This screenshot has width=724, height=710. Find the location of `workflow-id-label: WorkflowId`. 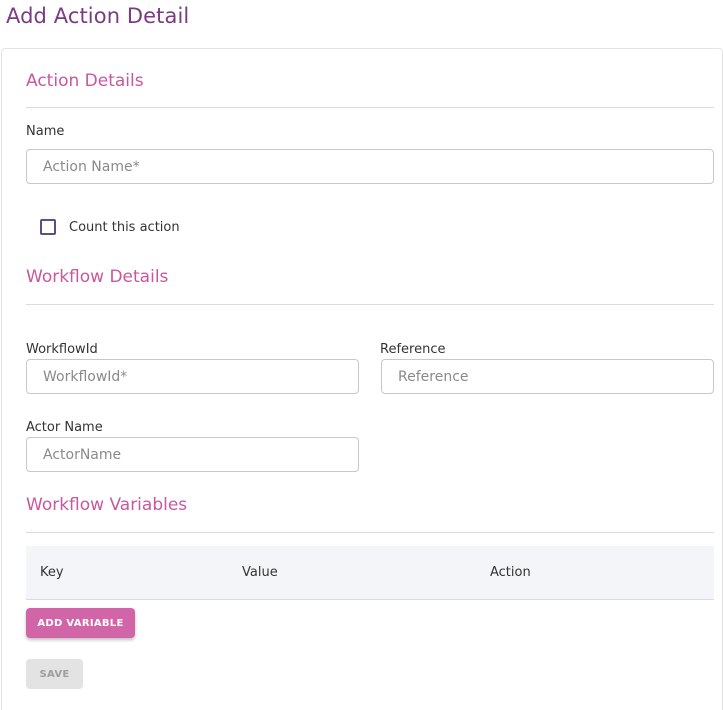

workflow-id-label: WorkflowId is located at coordinates (62, 349).